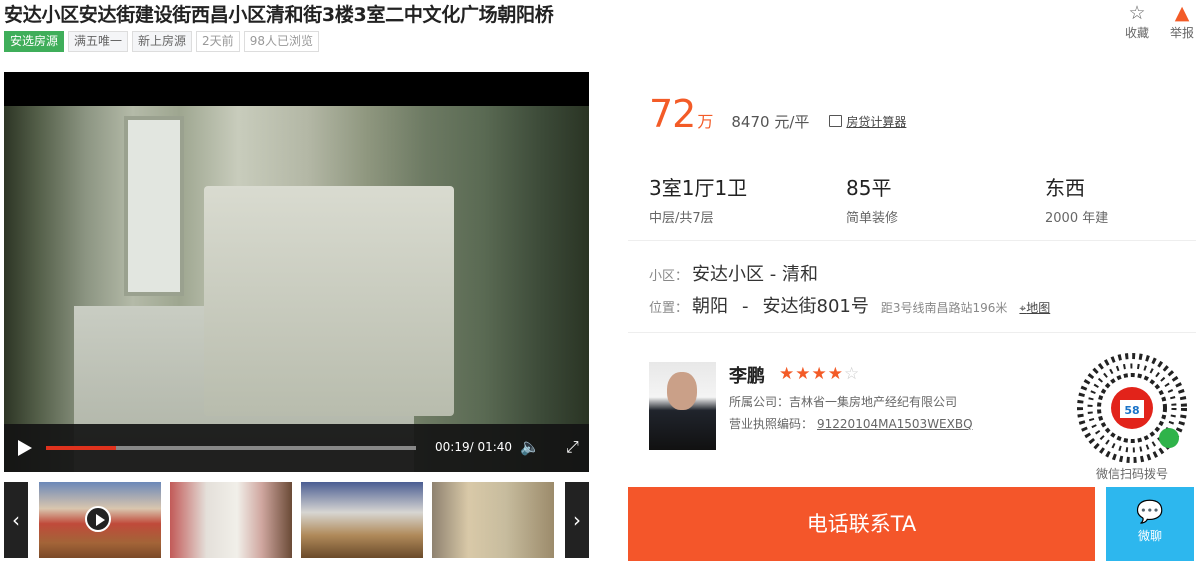 The height and width of the screenshot is (571, 1196). Describe the element at coordinates (1150, 512) in the screenshot. I see `chat-bubble-icon: 💬` at that location.